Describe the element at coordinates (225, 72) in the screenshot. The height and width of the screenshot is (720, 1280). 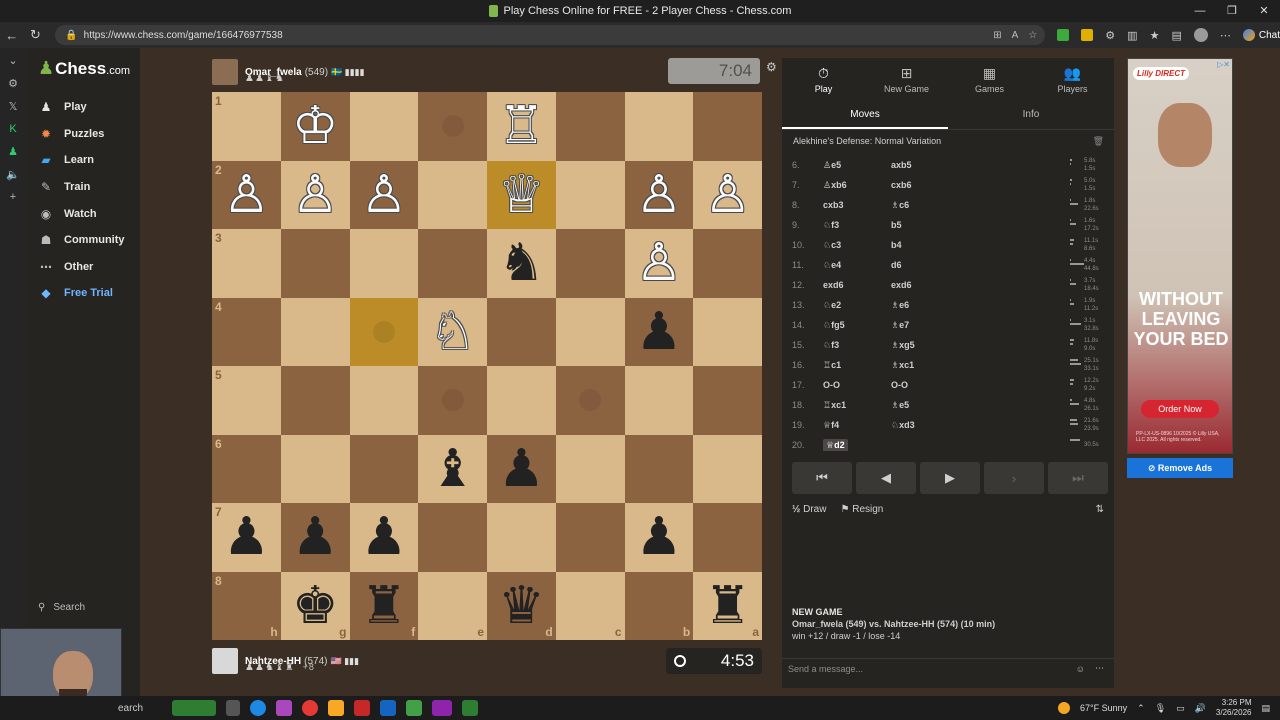
I see `avatar` at that location.